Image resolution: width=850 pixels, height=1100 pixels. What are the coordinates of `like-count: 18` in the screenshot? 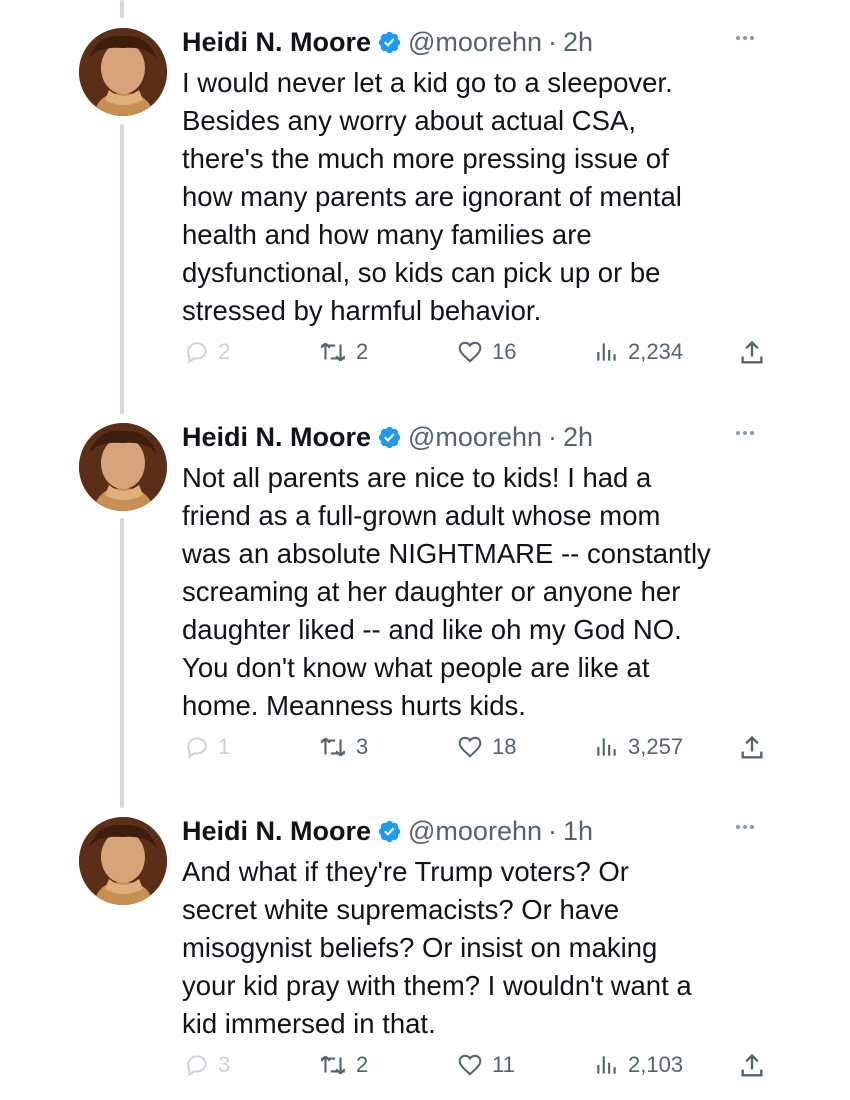 It's located at (504, 746).